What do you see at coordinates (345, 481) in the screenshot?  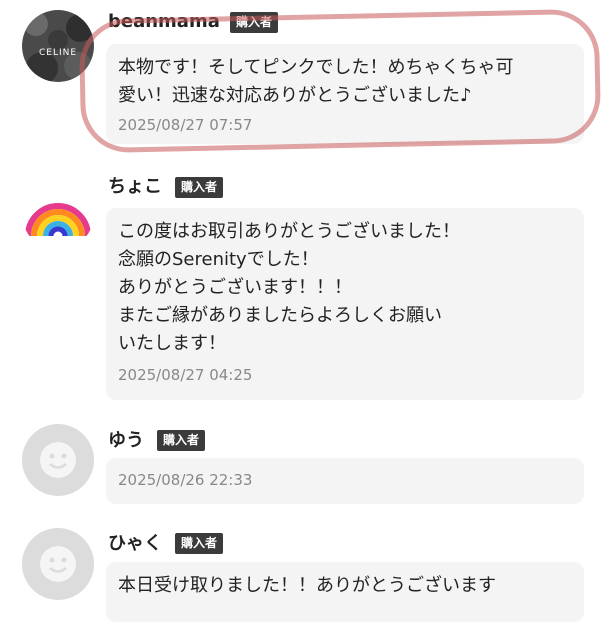 I see `comment-bubble: 2025/08/26 22:33` at bounding box center [345, 481].